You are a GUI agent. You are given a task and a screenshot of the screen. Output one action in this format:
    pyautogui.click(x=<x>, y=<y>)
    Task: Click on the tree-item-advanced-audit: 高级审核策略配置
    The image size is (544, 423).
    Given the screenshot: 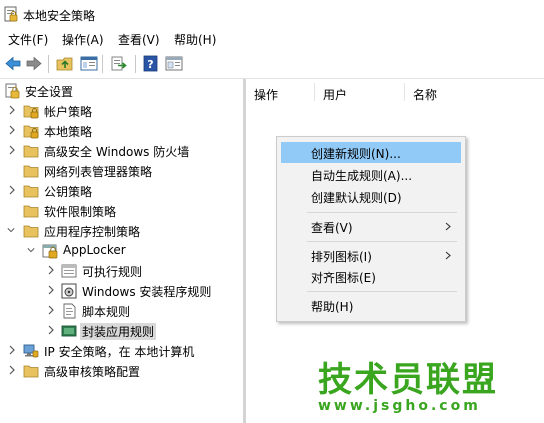 What is the action you would take?
    pyautogui.click(x=121, y=371)
    